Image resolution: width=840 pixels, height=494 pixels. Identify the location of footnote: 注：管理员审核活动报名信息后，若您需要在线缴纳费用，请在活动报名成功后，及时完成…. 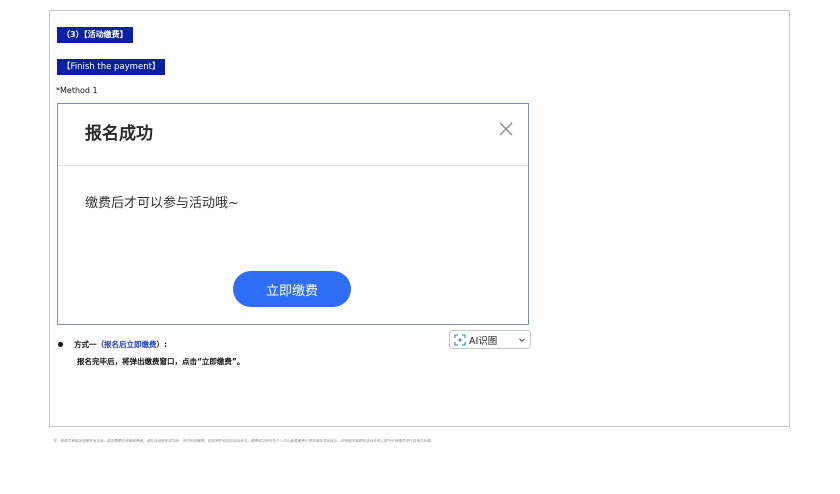
(243, 441).